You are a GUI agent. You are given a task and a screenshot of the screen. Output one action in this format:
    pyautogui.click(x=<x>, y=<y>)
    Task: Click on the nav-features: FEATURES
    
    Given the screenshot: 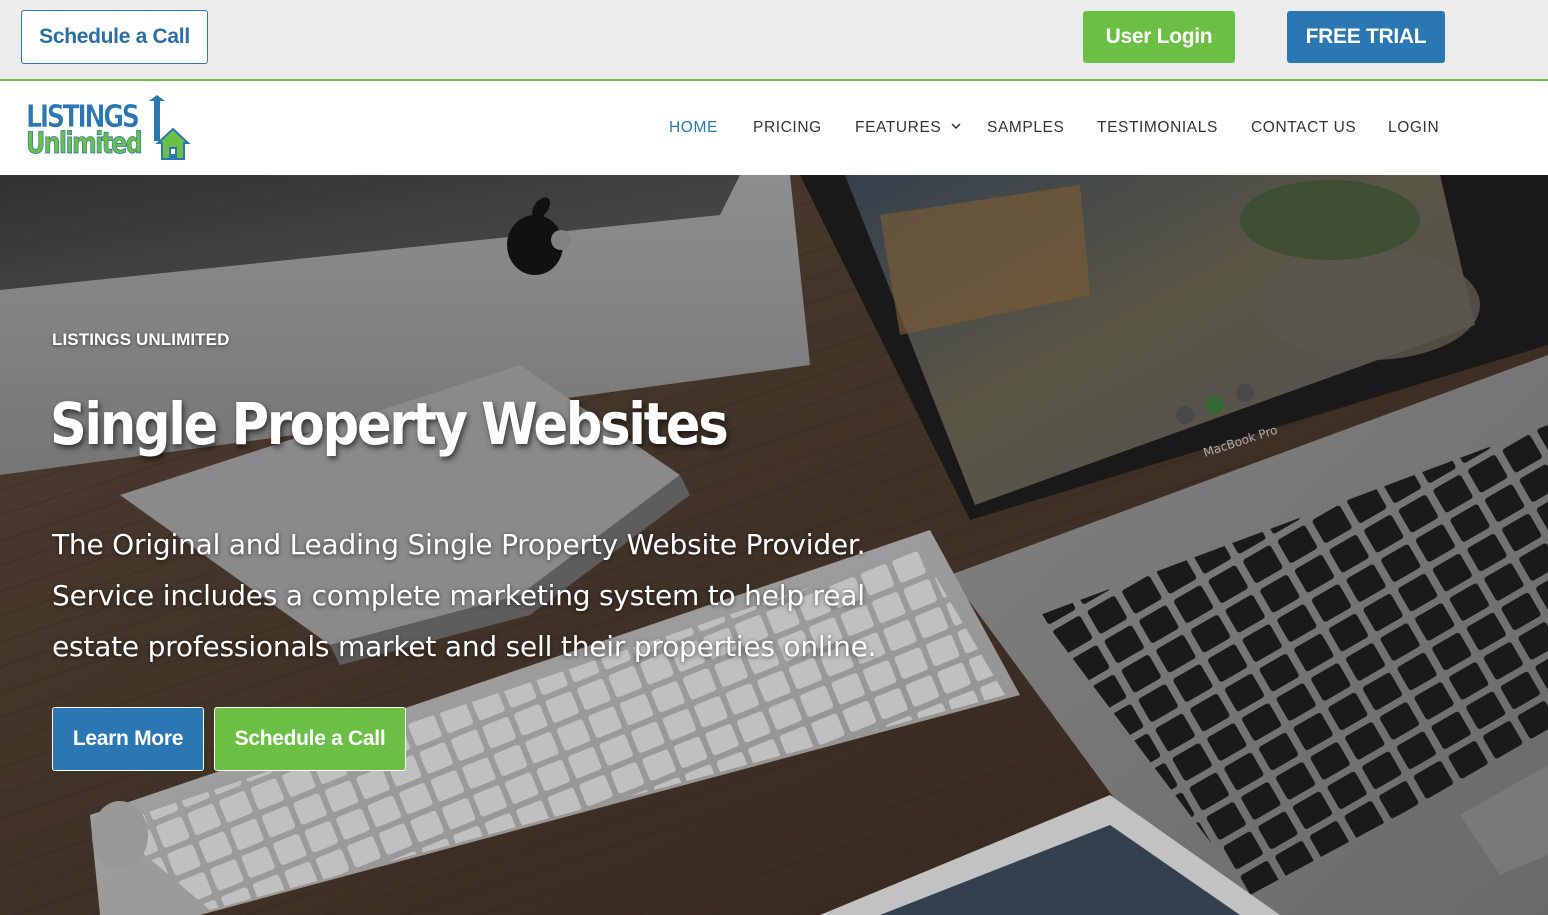 What is the action you would take?
    pyautogui.click(x=908, y=128)
    